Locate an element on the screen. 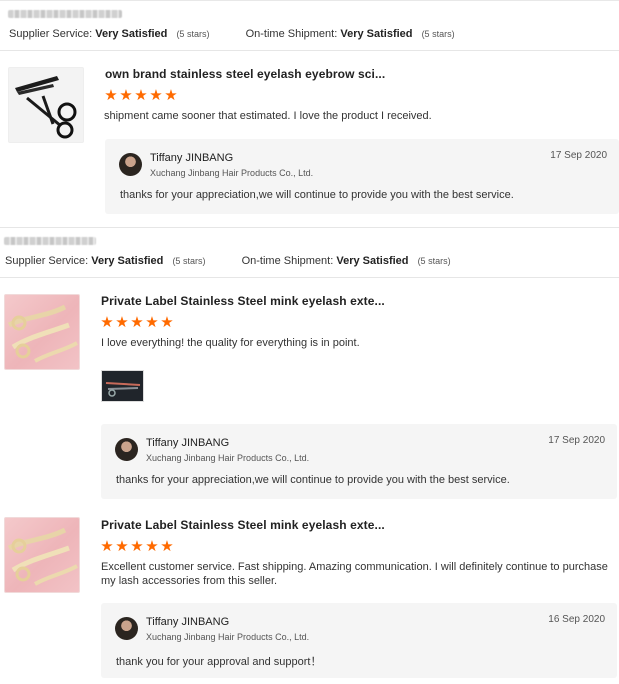 The height and width of the screenshot is (684, 619). attached-photo is located at coordinates (122, 386).